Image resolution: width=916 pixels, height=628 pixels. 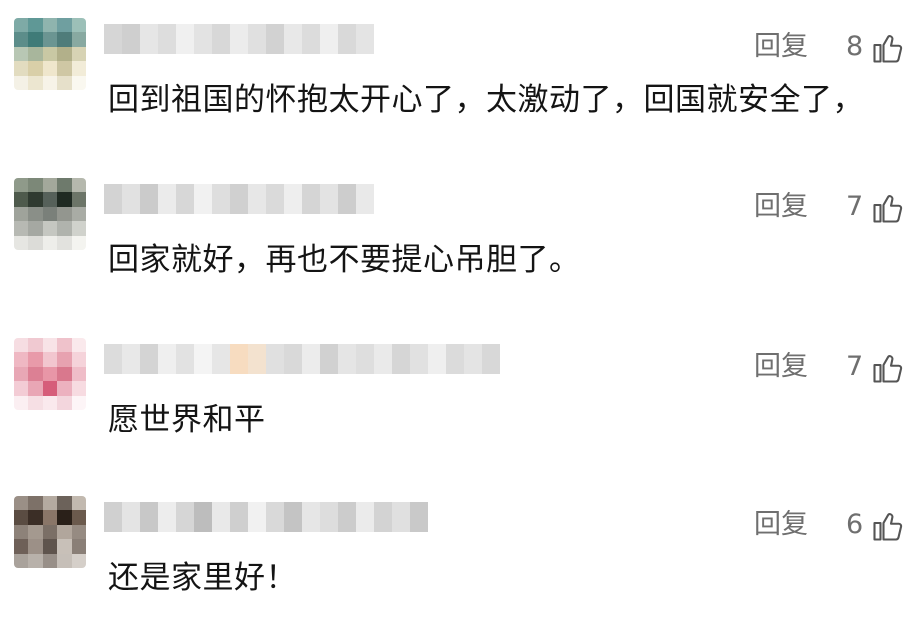 What do you see at coordinates (855, 524) in the screenshot?
I see `like-count: 6` at bounding box center [855, 524].